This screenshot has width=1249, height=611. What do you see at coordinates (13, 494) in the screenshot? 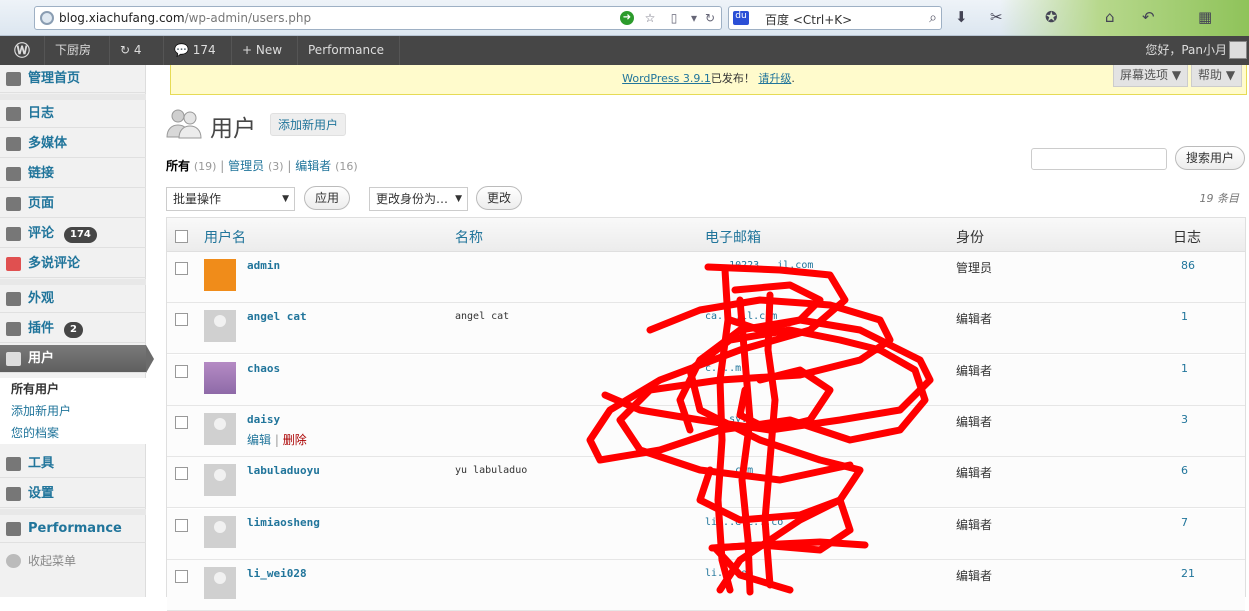
I see `settings-icon` at bounding box center [13, 494].